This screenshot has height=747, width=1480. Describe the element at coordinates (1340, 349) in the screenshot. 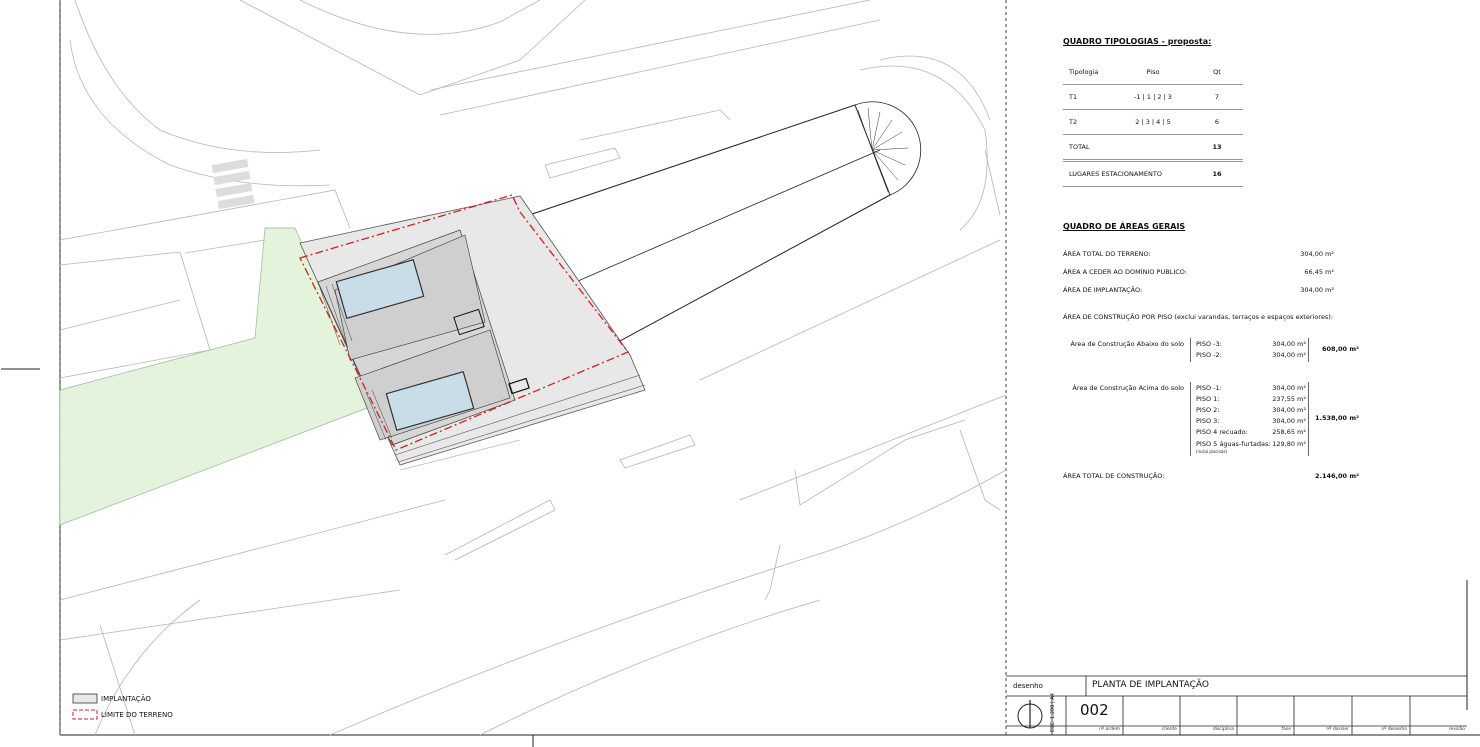

I see `abaixo-total: 608,00 m²` at that location.